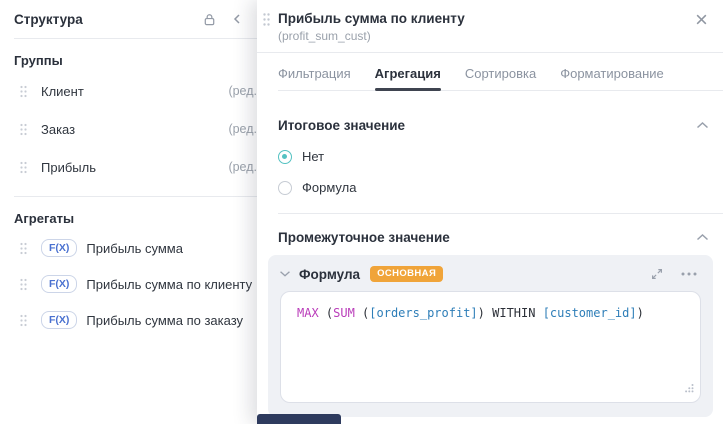 This screenshot has width=723, height=424. I want to click on field-subtitle: (profit_sum_cust), so click(324, 36).